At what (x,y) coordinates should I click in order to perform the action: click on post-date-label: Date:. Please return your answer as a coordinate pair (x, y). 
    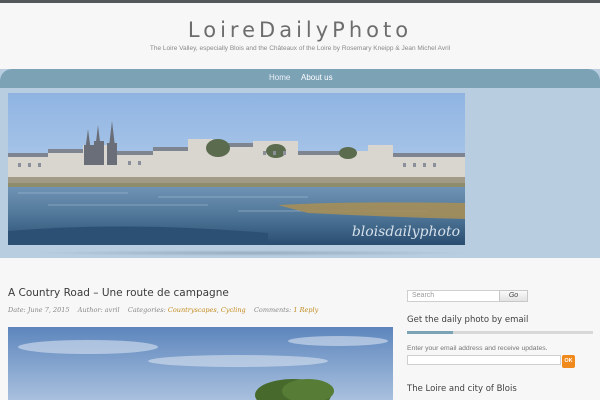
    Looking at the image, I should click on (17, 310).